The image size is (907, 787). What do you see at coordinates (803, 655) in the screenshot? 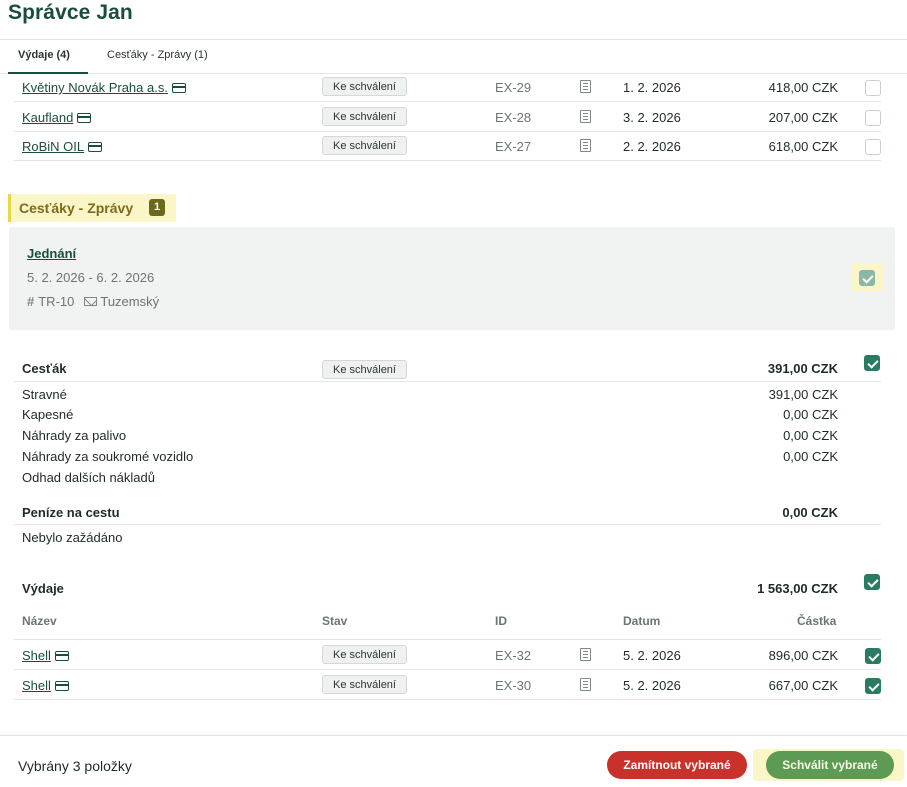
I see `expense-amount: 896,00 CZK` at bounding box center [803, 655].